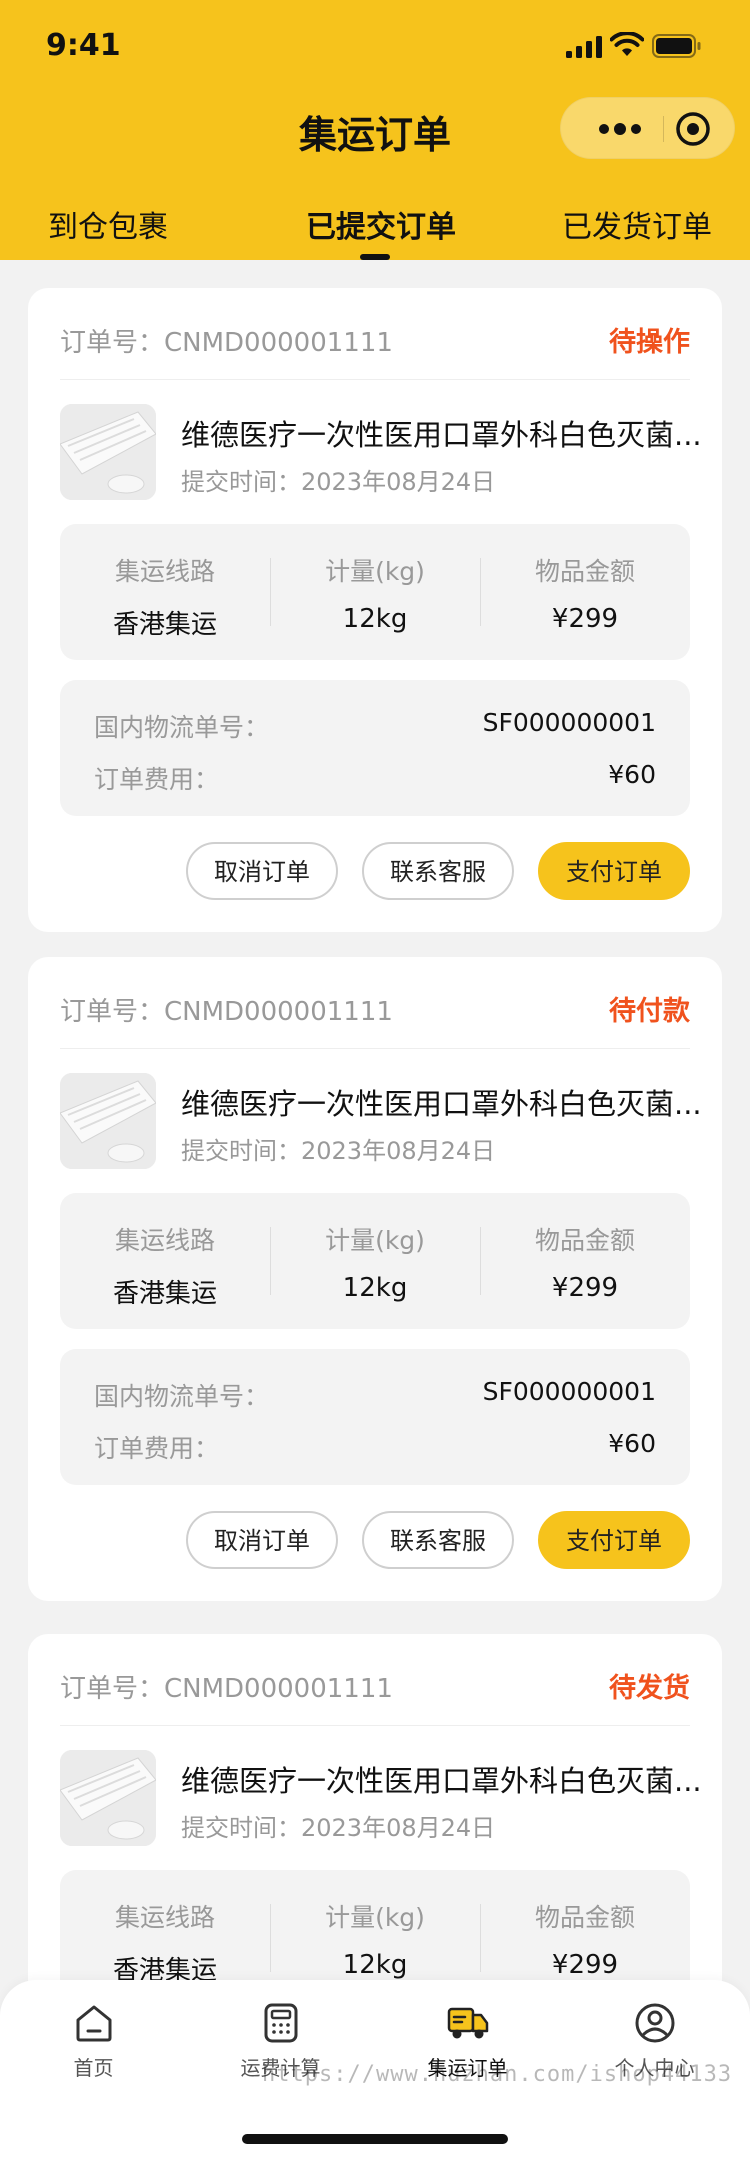  I want to click on watermark: https://www.huzhan.com/ishop44133, so click(497, 2074).